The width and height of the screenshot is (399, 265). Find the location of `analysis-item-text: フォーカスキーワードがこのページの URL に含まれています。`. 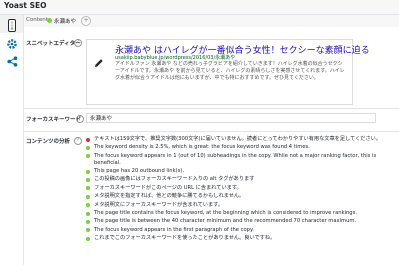

analysis-item-text: フォーカスキーワードがこのページの URL に含まれています。 is located at coordinates (168, 187).